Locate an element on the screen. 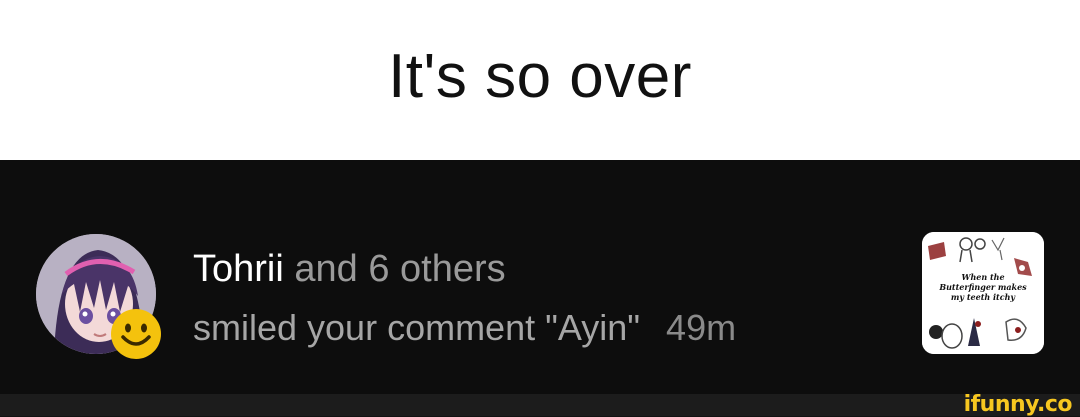 The image size is (1080, 417). thumbnail-line: my teeth itchy is located at coordinates (983, 297).